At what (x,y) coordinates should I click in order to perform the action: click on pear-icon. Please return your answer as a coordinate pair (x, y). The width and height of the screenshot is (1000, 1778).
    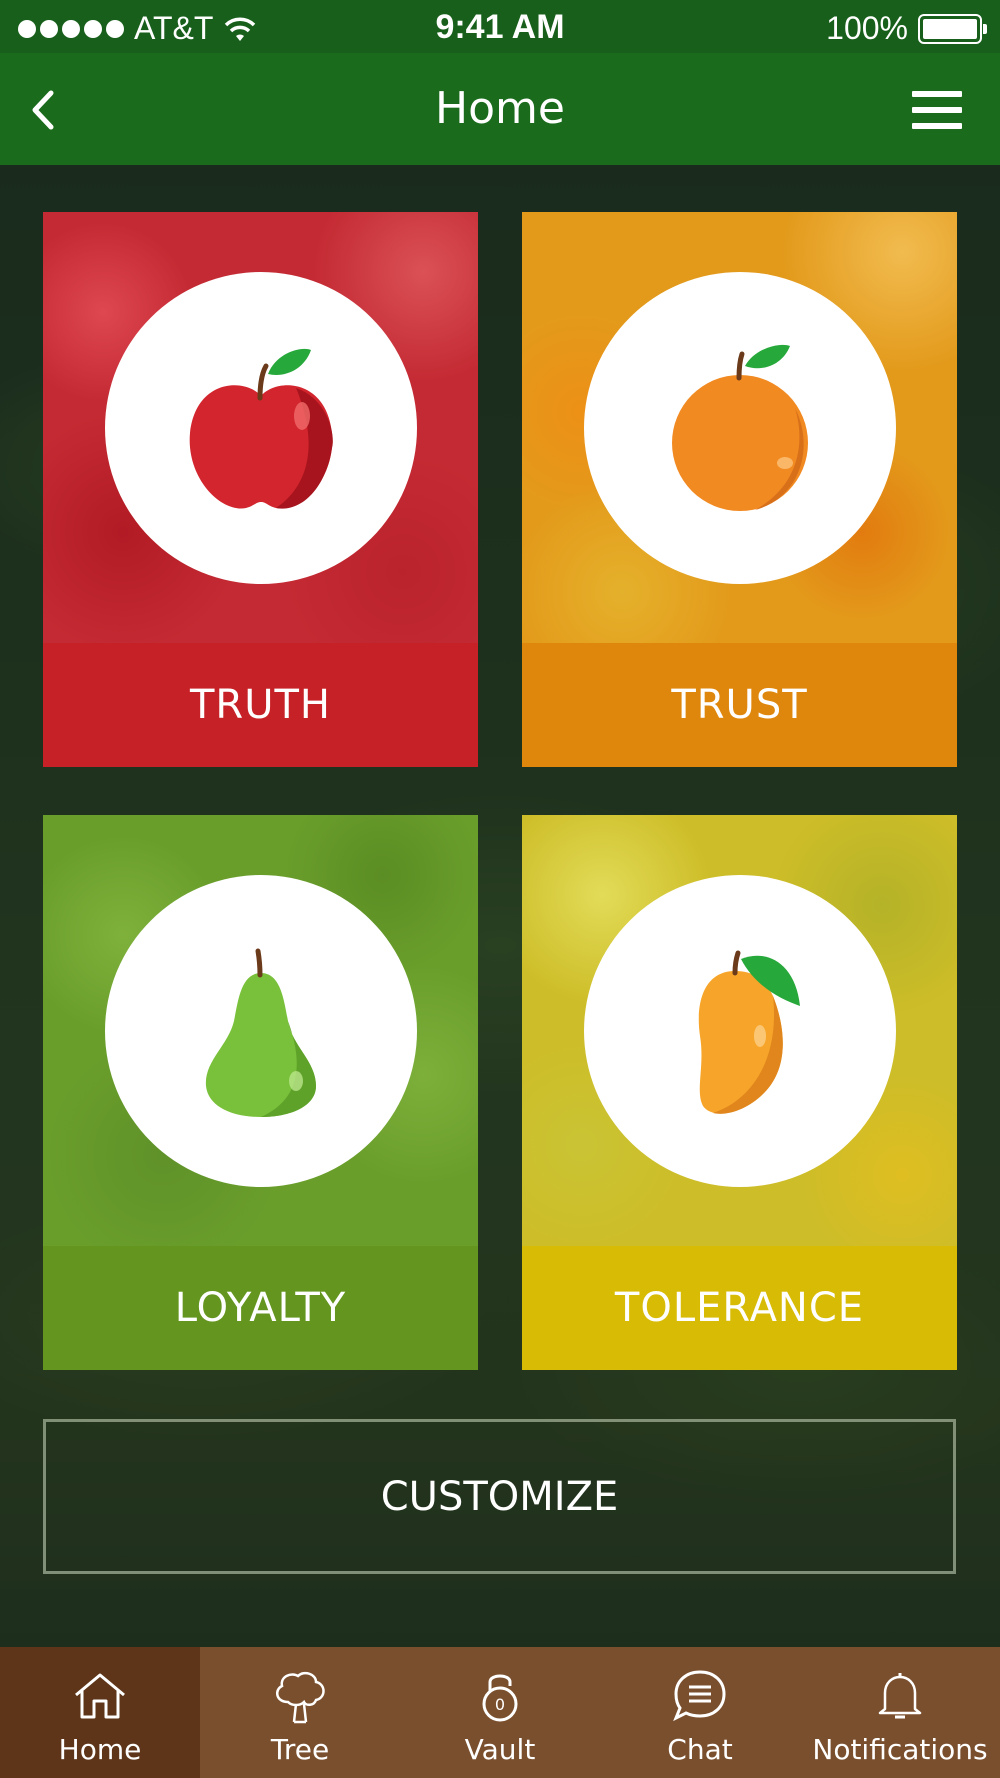
    Looking at the image, I should click on (260, 1032).